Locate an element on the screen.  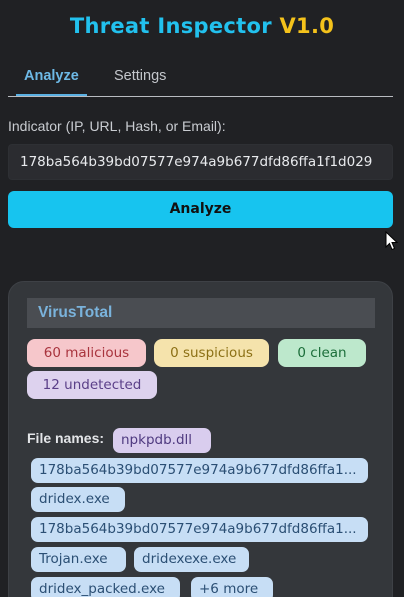
file-name-chip: dridex.exe is located at coordinates (78, 499).